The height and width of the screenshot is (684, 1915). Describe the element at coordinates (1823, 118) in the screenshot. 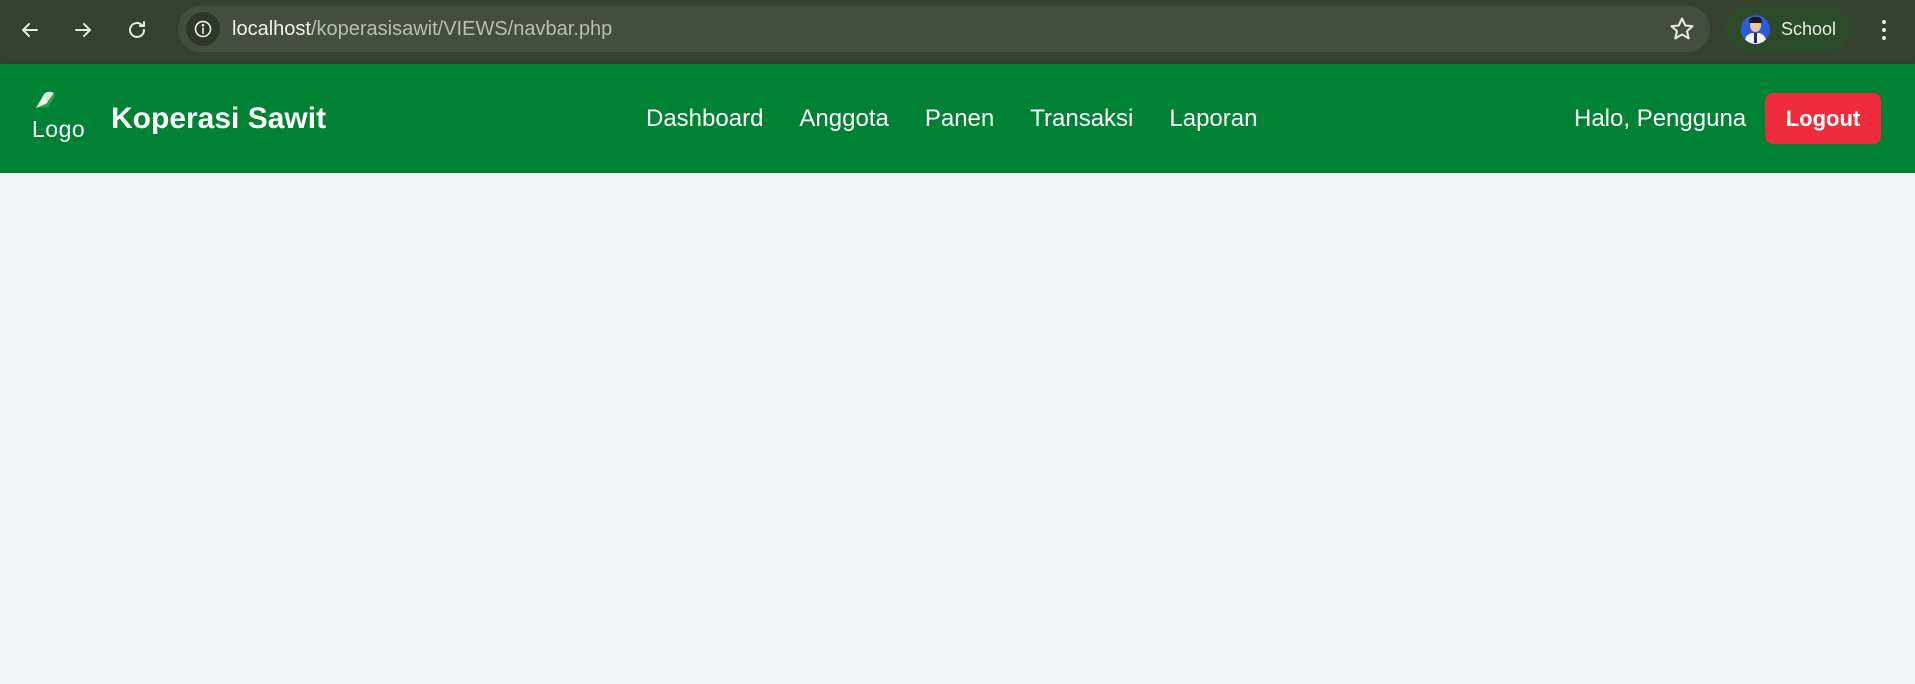

I see `logout-button: Logout` at that location.